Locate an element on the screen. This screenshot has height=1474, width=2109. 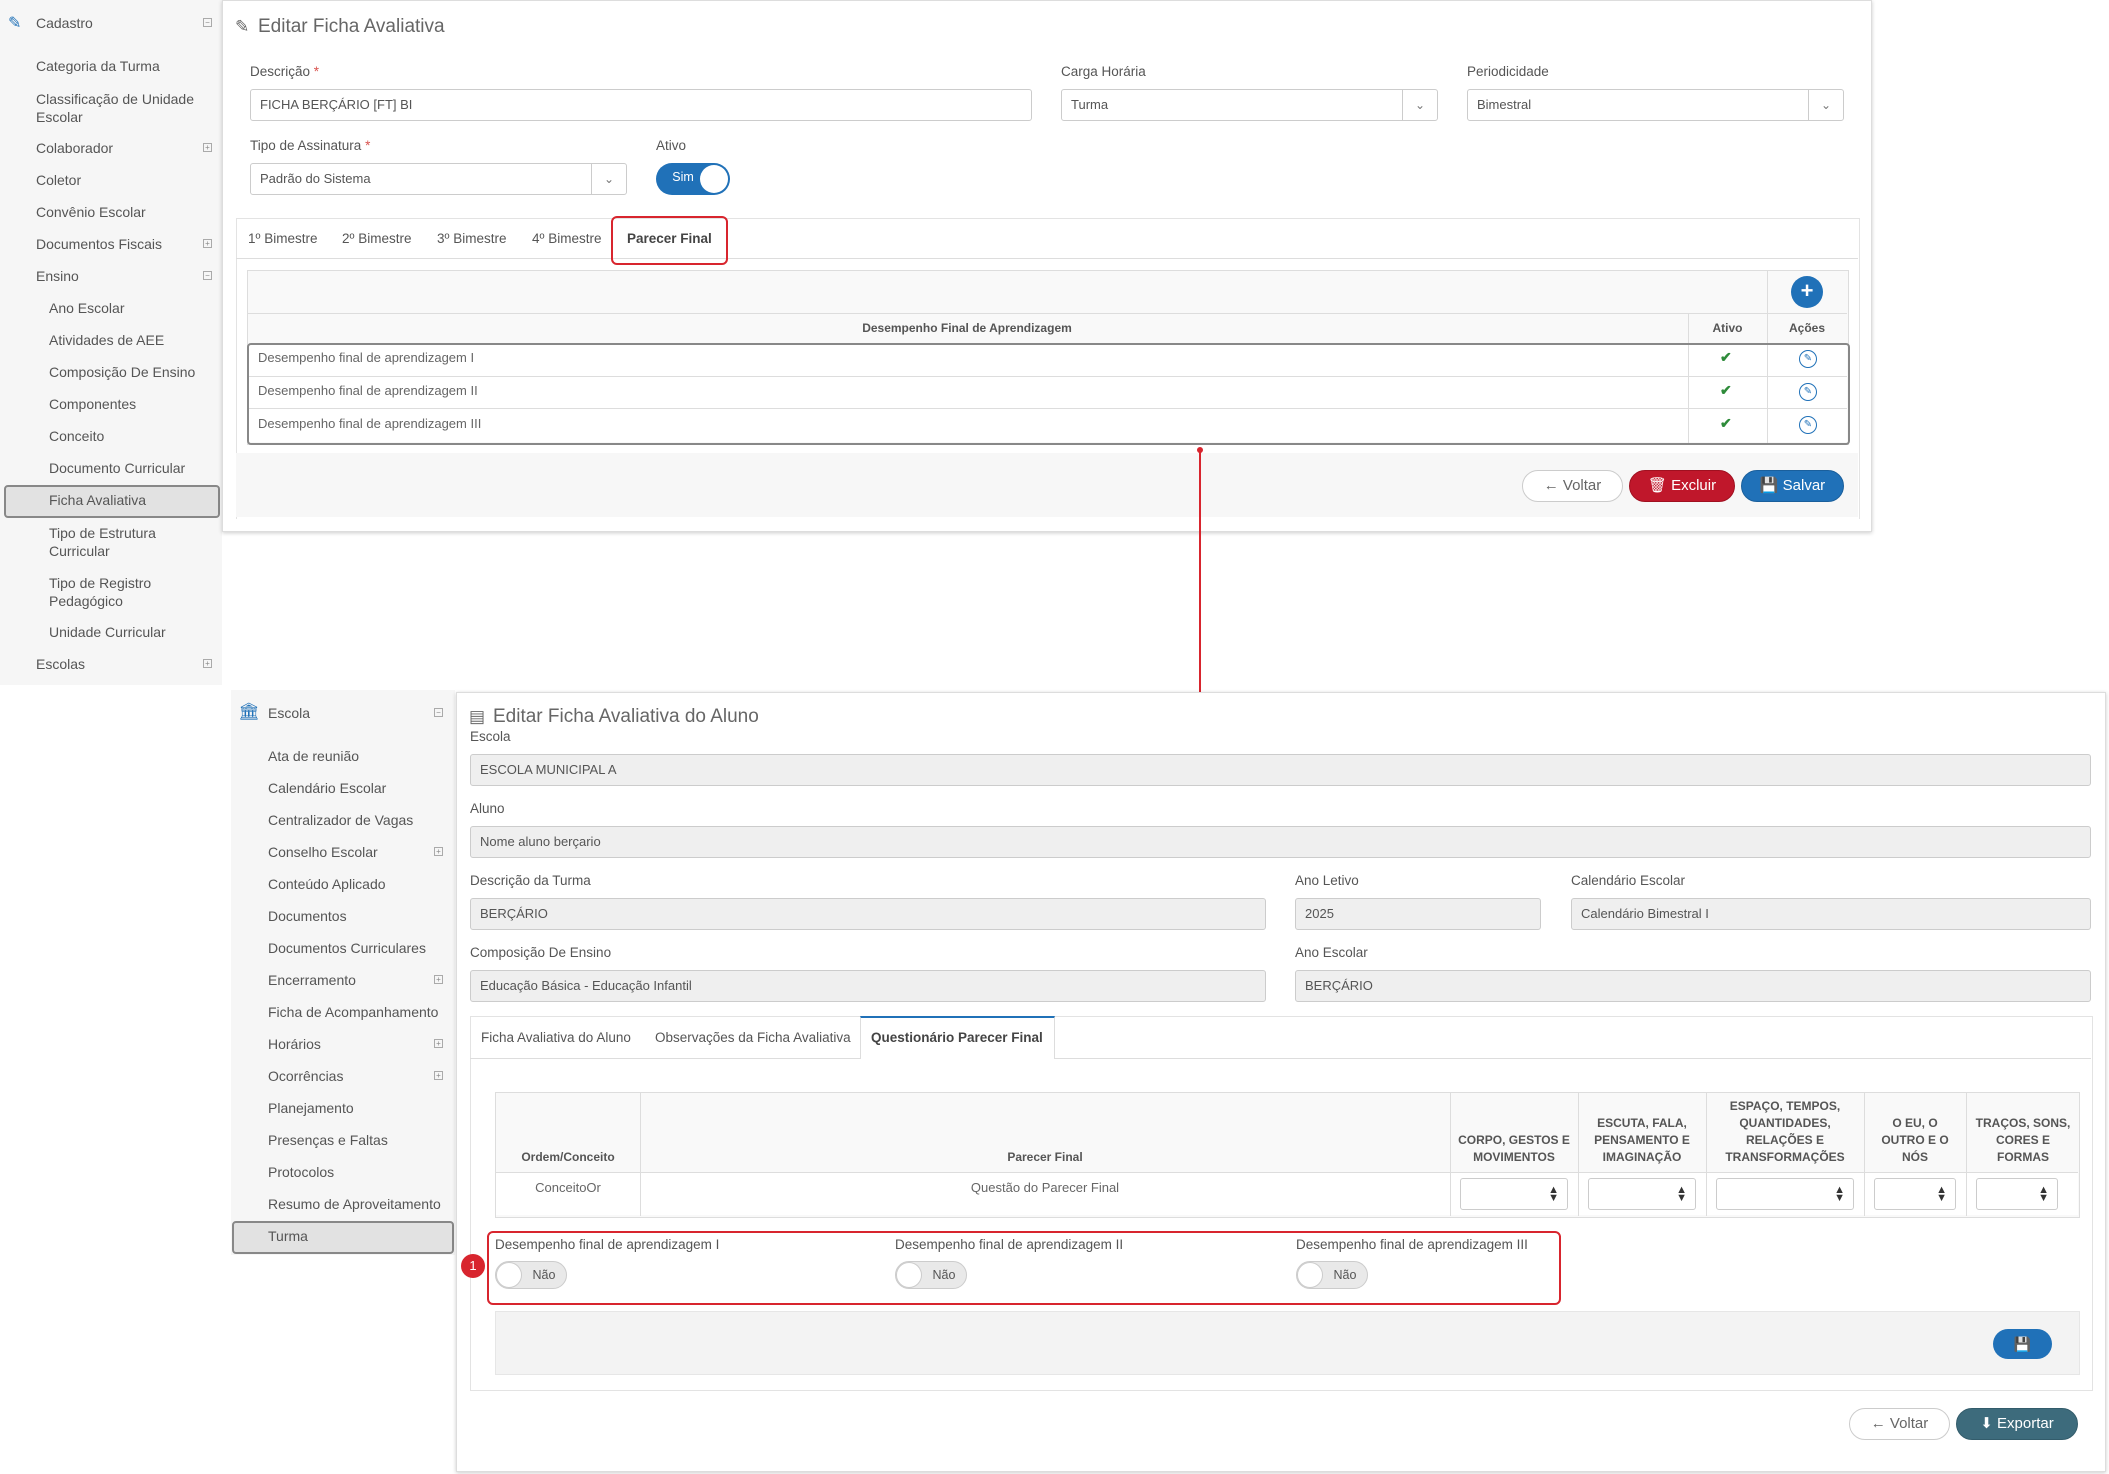
tracos-select: ▲ ▼ is located at coordinates (2017, 1194).